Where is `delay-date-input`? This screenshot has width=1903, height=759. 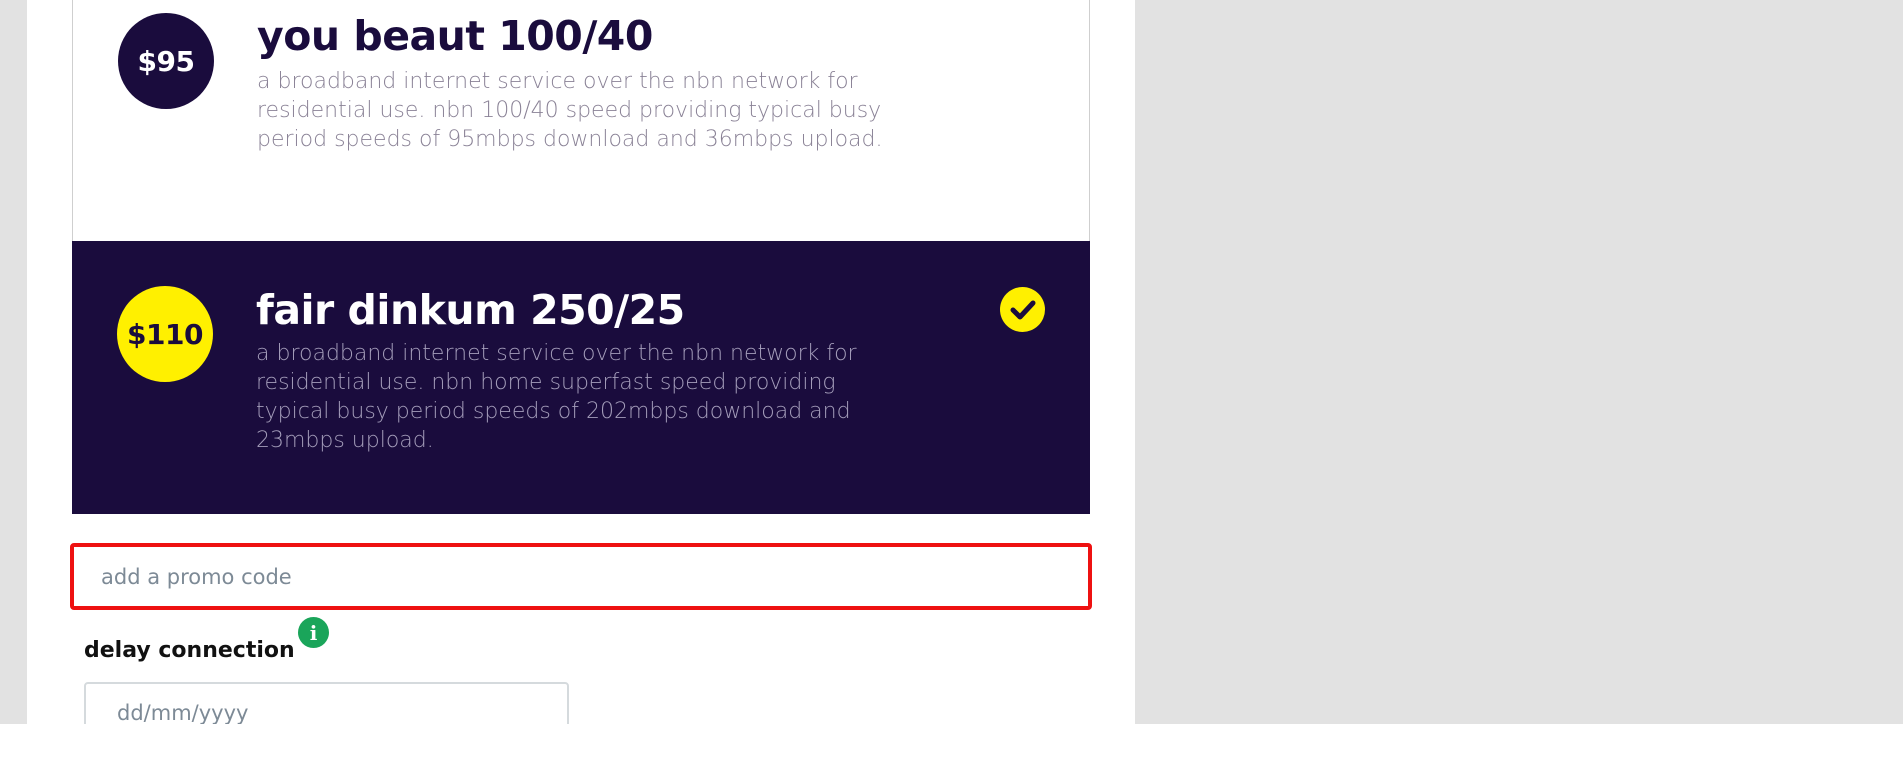
delay-date-input is located at coordinates (326, 704).